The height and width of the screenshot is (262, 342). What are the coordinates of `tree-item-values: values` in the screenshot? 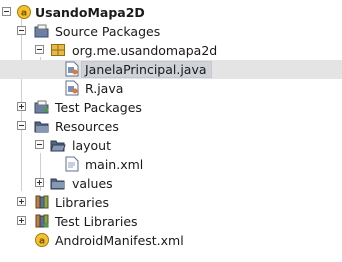 It's located at (171, 183).